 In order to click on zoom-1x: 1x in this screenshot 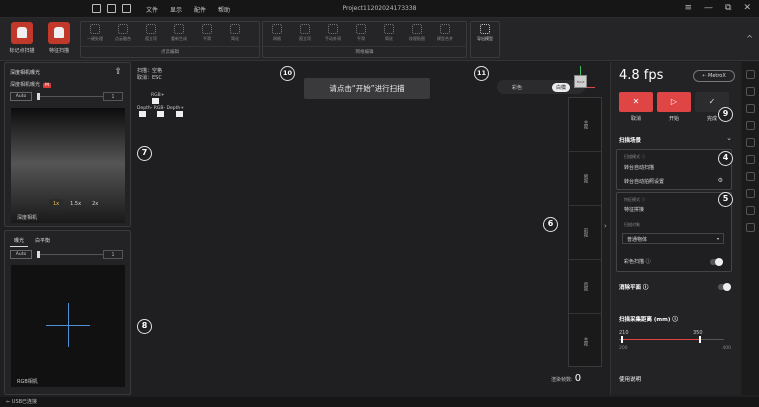, I will do `click(56, 204)`.